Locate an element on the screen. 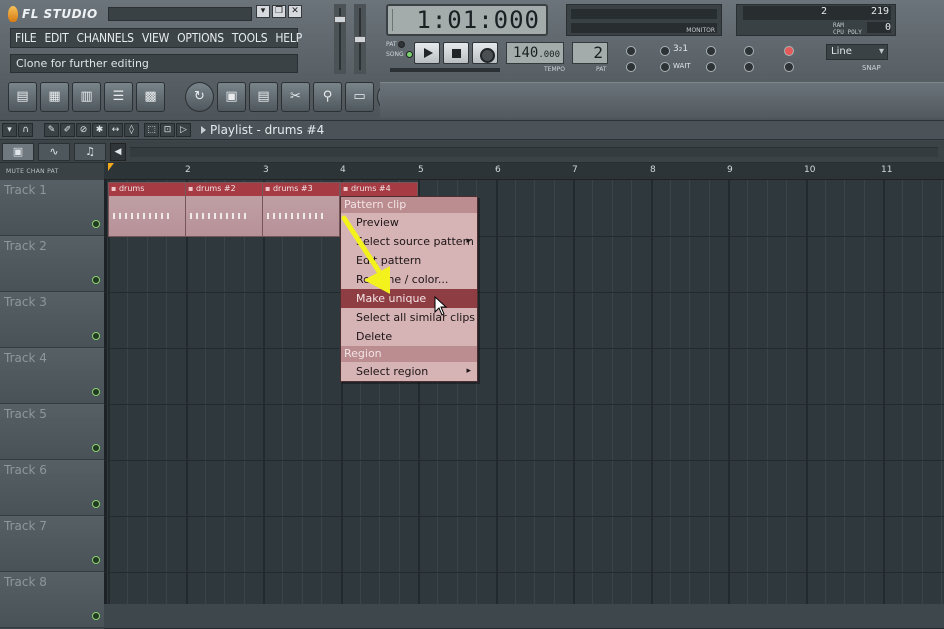 This screenshot has height=629, width=944. mixer-icon: ▩ is located at coordinates (150, 97).